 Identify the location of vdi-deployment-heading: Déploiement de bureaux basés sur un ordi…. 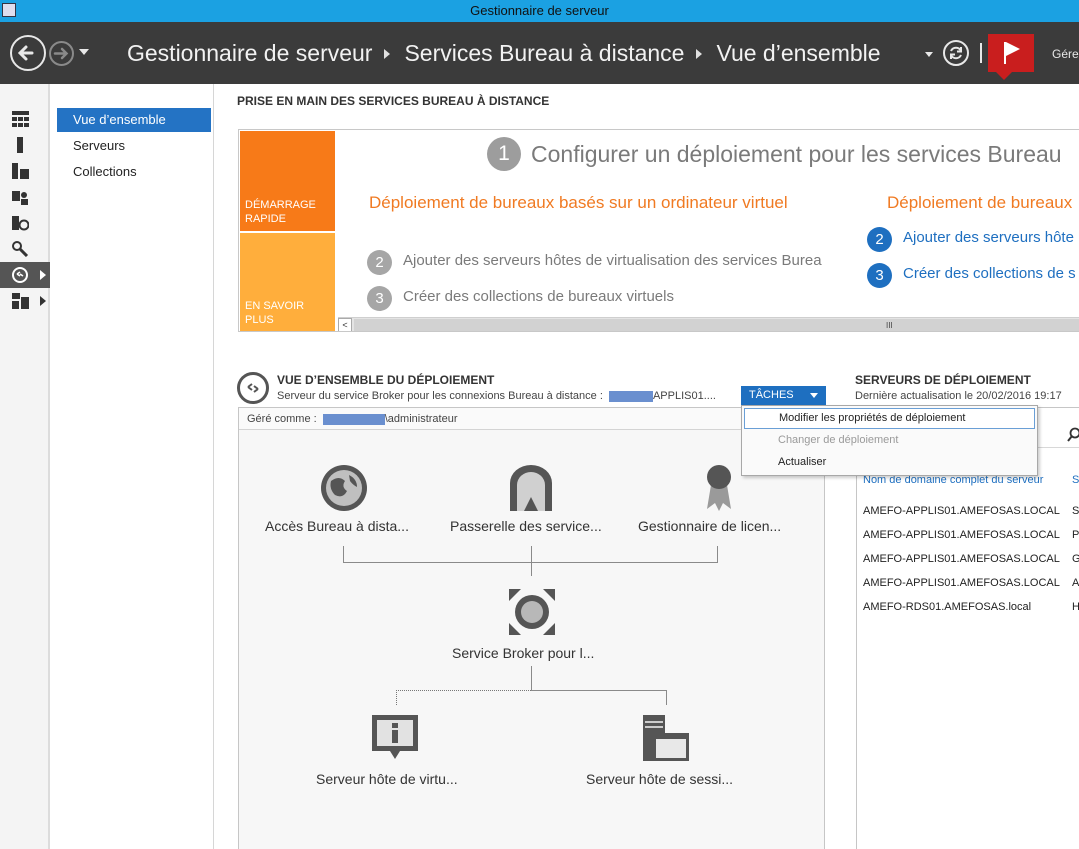
(578, 202).